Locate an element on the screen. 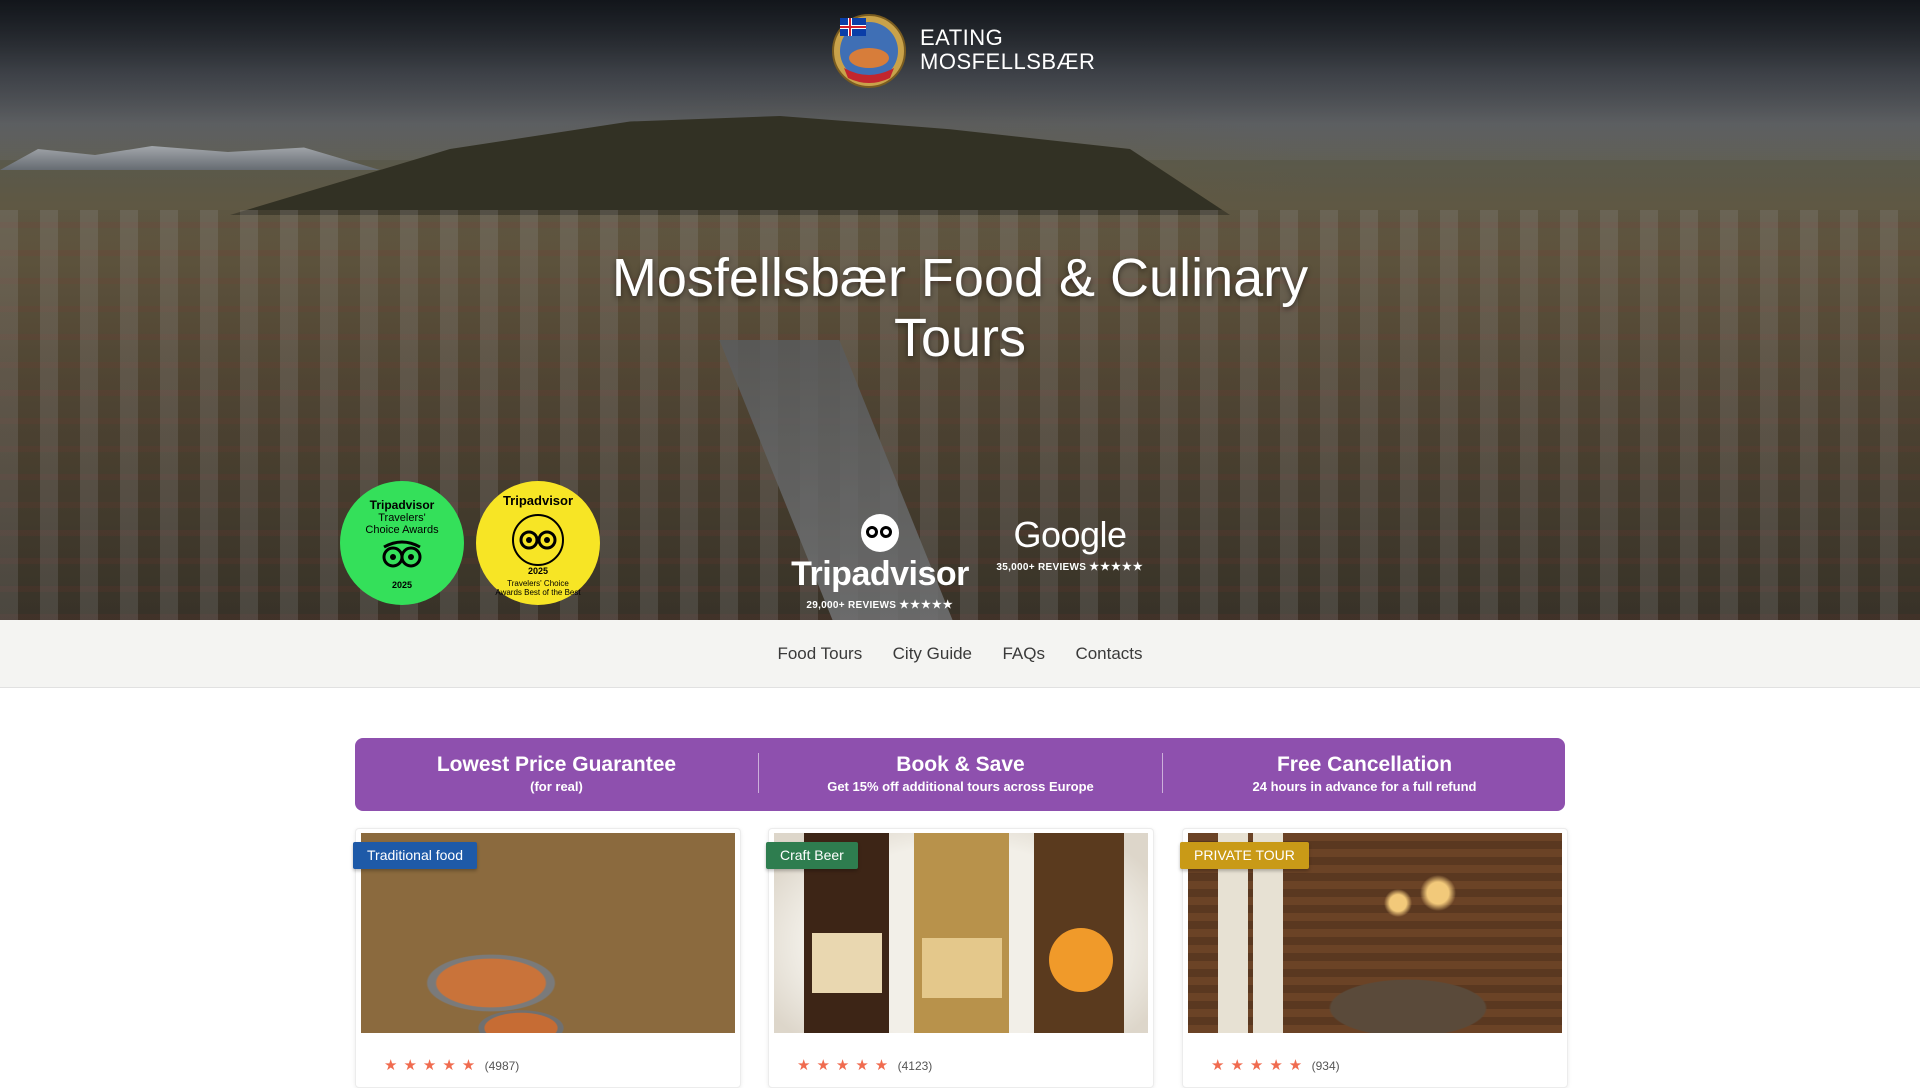  google-review-summary: Google 35,000+ REVIEWS ★★★★★ is located at coordinates (1070, 543).